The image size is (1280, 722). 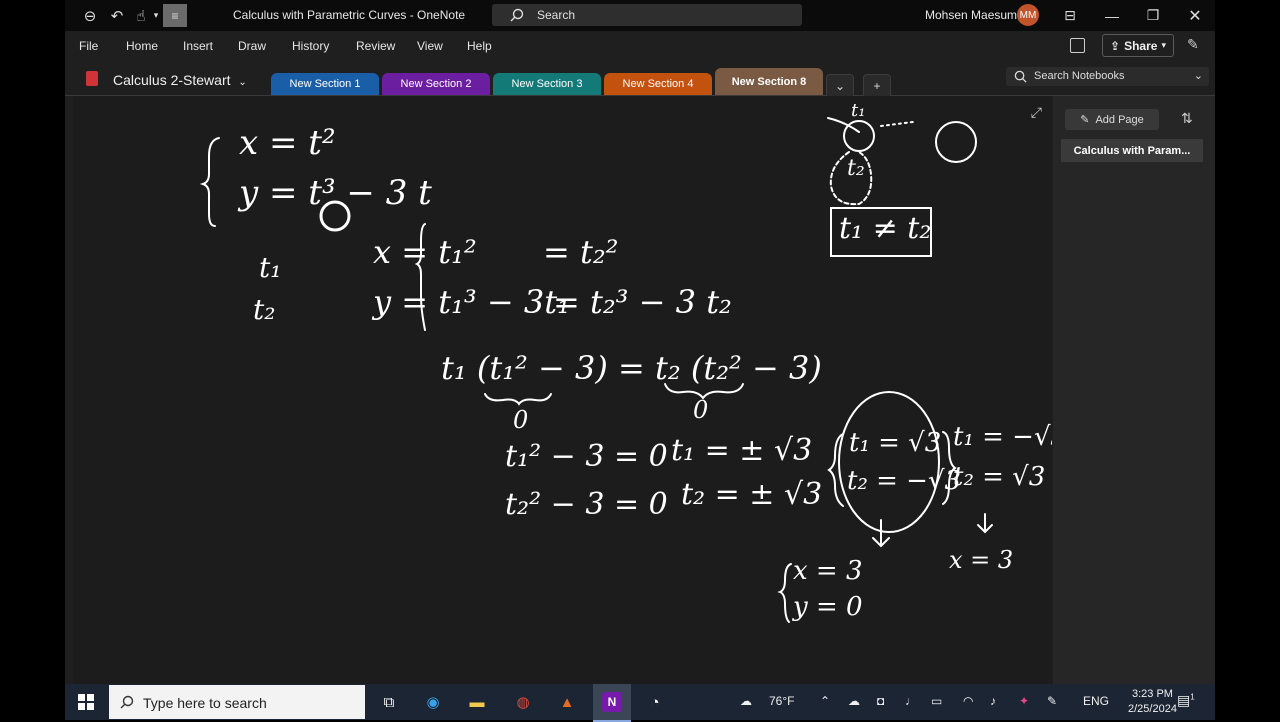 I want to click on ink-t1-not-equal-t2: t₁ ≠ t₂, so click(x=885, y=228).